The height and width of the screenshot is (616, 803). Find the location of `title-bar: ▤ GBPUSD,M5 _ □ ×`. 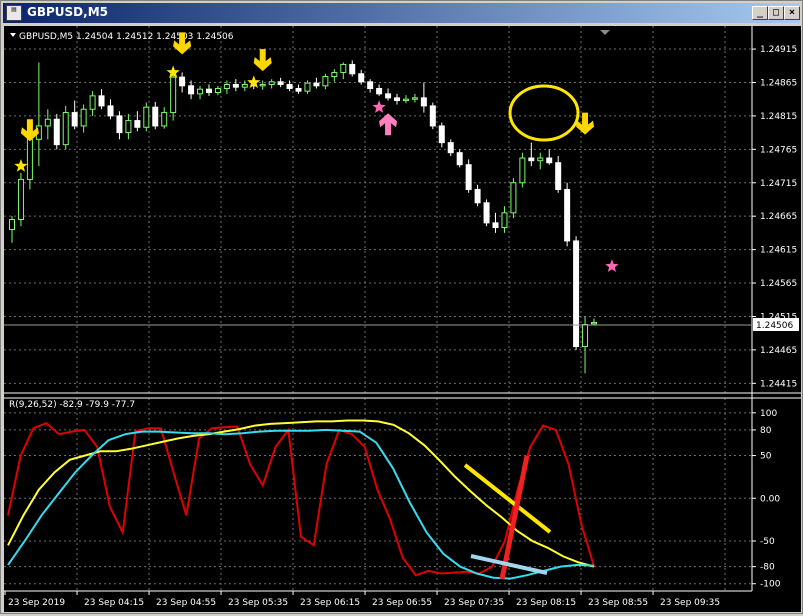

title-bar: ▤ GBPUSD,M5 _ □ × is located at coordinates (401, 13).